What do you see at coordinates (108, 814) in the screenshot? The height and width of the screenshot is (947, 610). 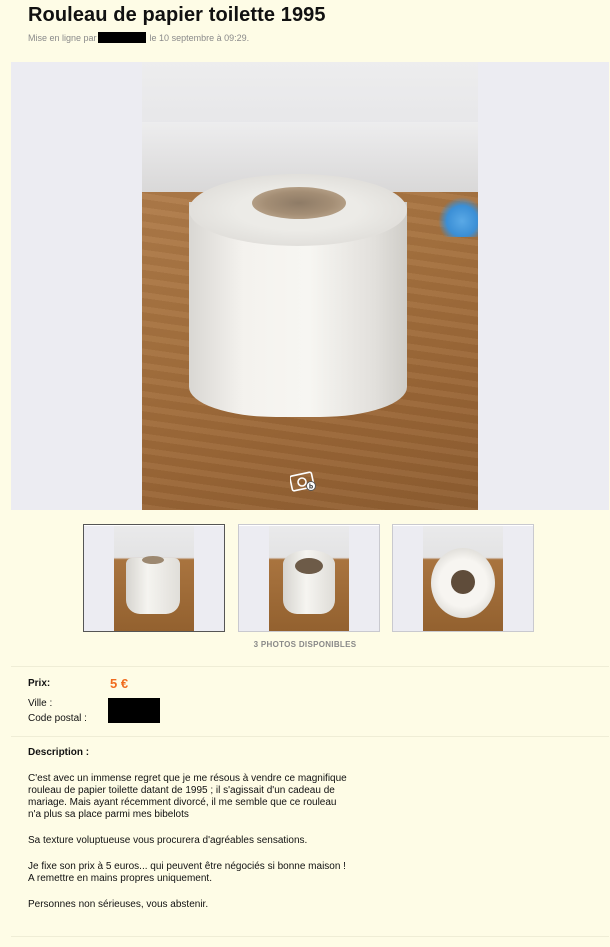 I see `description-line: n'a plus sa place parmi mes bibelots` at bounding box center [108, 814].